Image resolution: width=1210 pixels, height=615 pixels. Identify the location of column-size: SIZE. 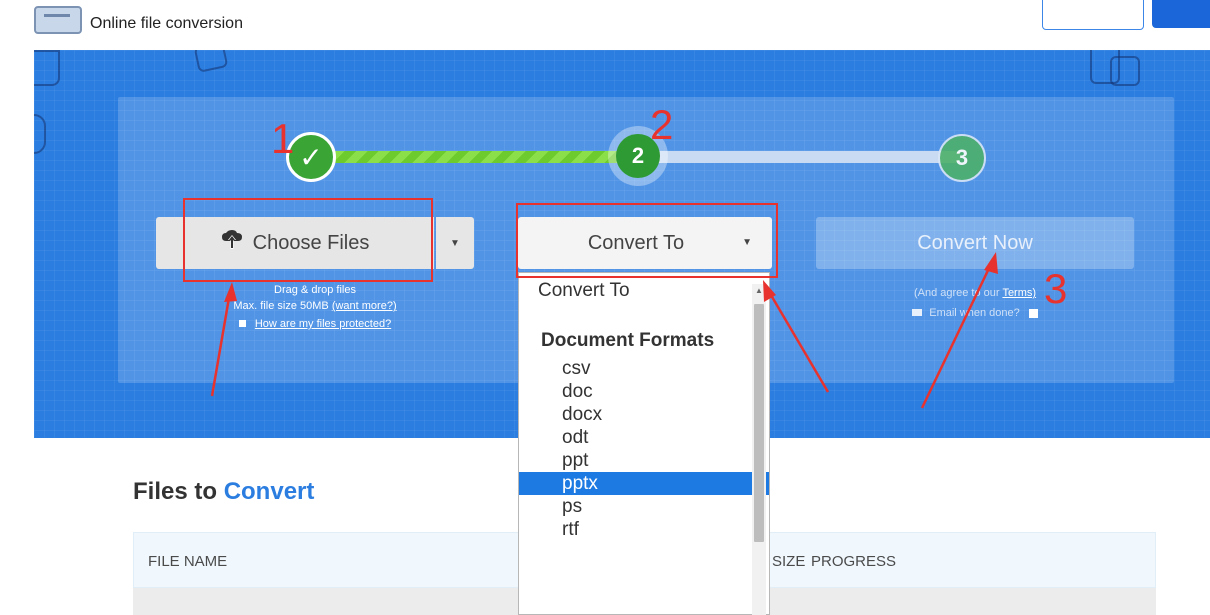
(789, 561).